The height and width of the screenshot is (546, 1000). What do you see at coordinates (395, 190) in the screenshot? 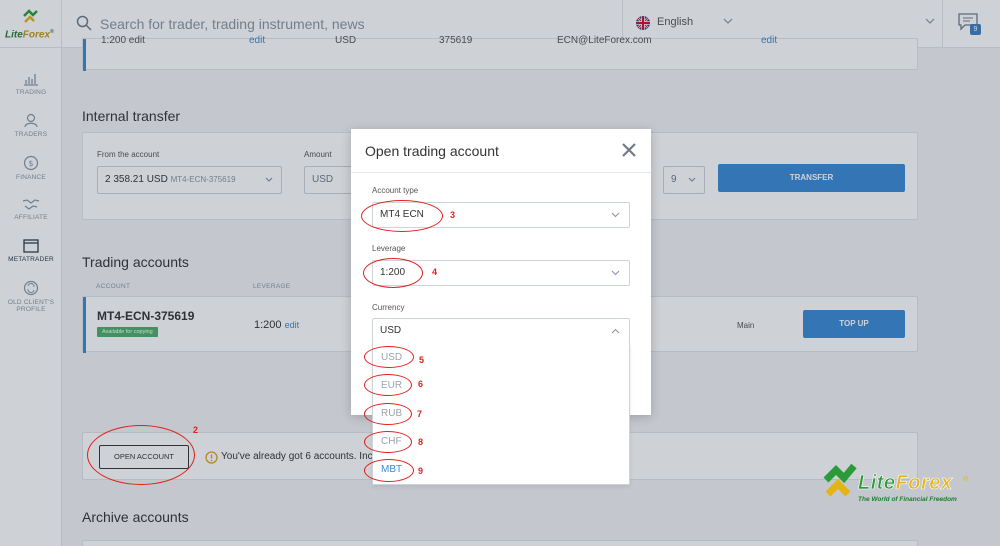
I see `account-type-label: Account type` at bounding box center [395, 190].